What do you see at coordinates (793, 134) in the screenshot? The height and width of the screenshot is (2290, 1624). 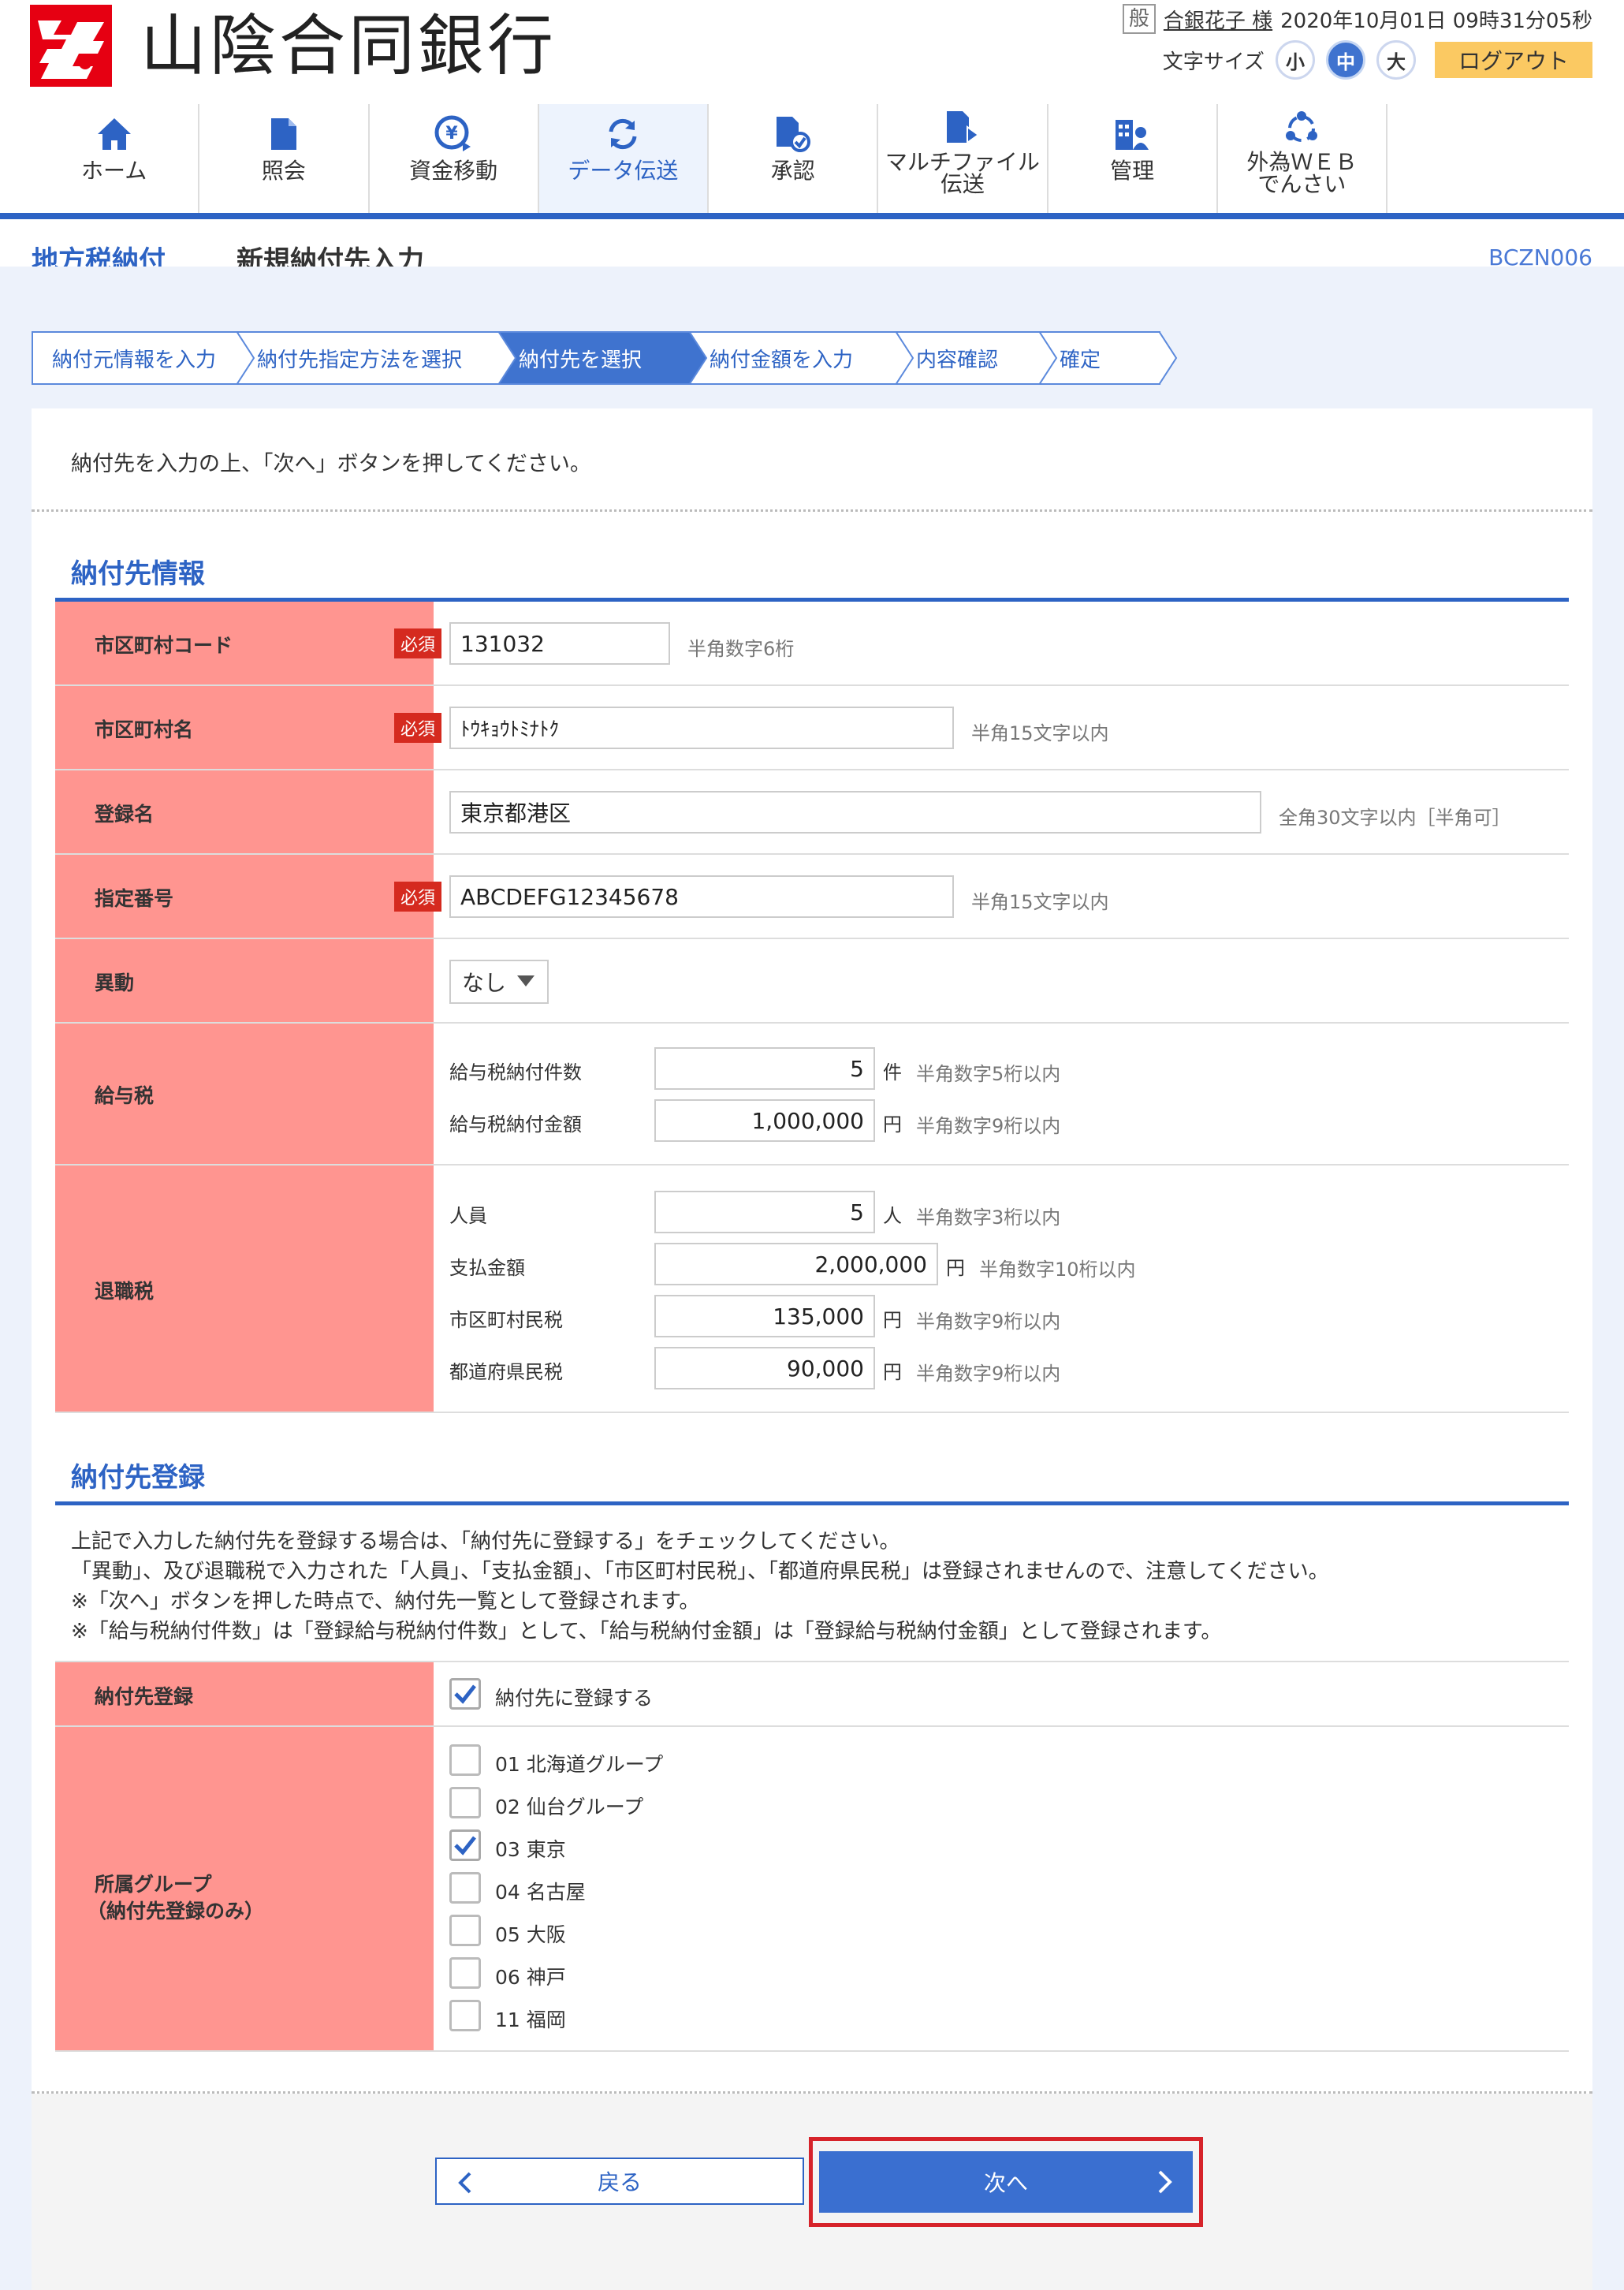 I see `approve-icon` at bounding box center [793, 134].